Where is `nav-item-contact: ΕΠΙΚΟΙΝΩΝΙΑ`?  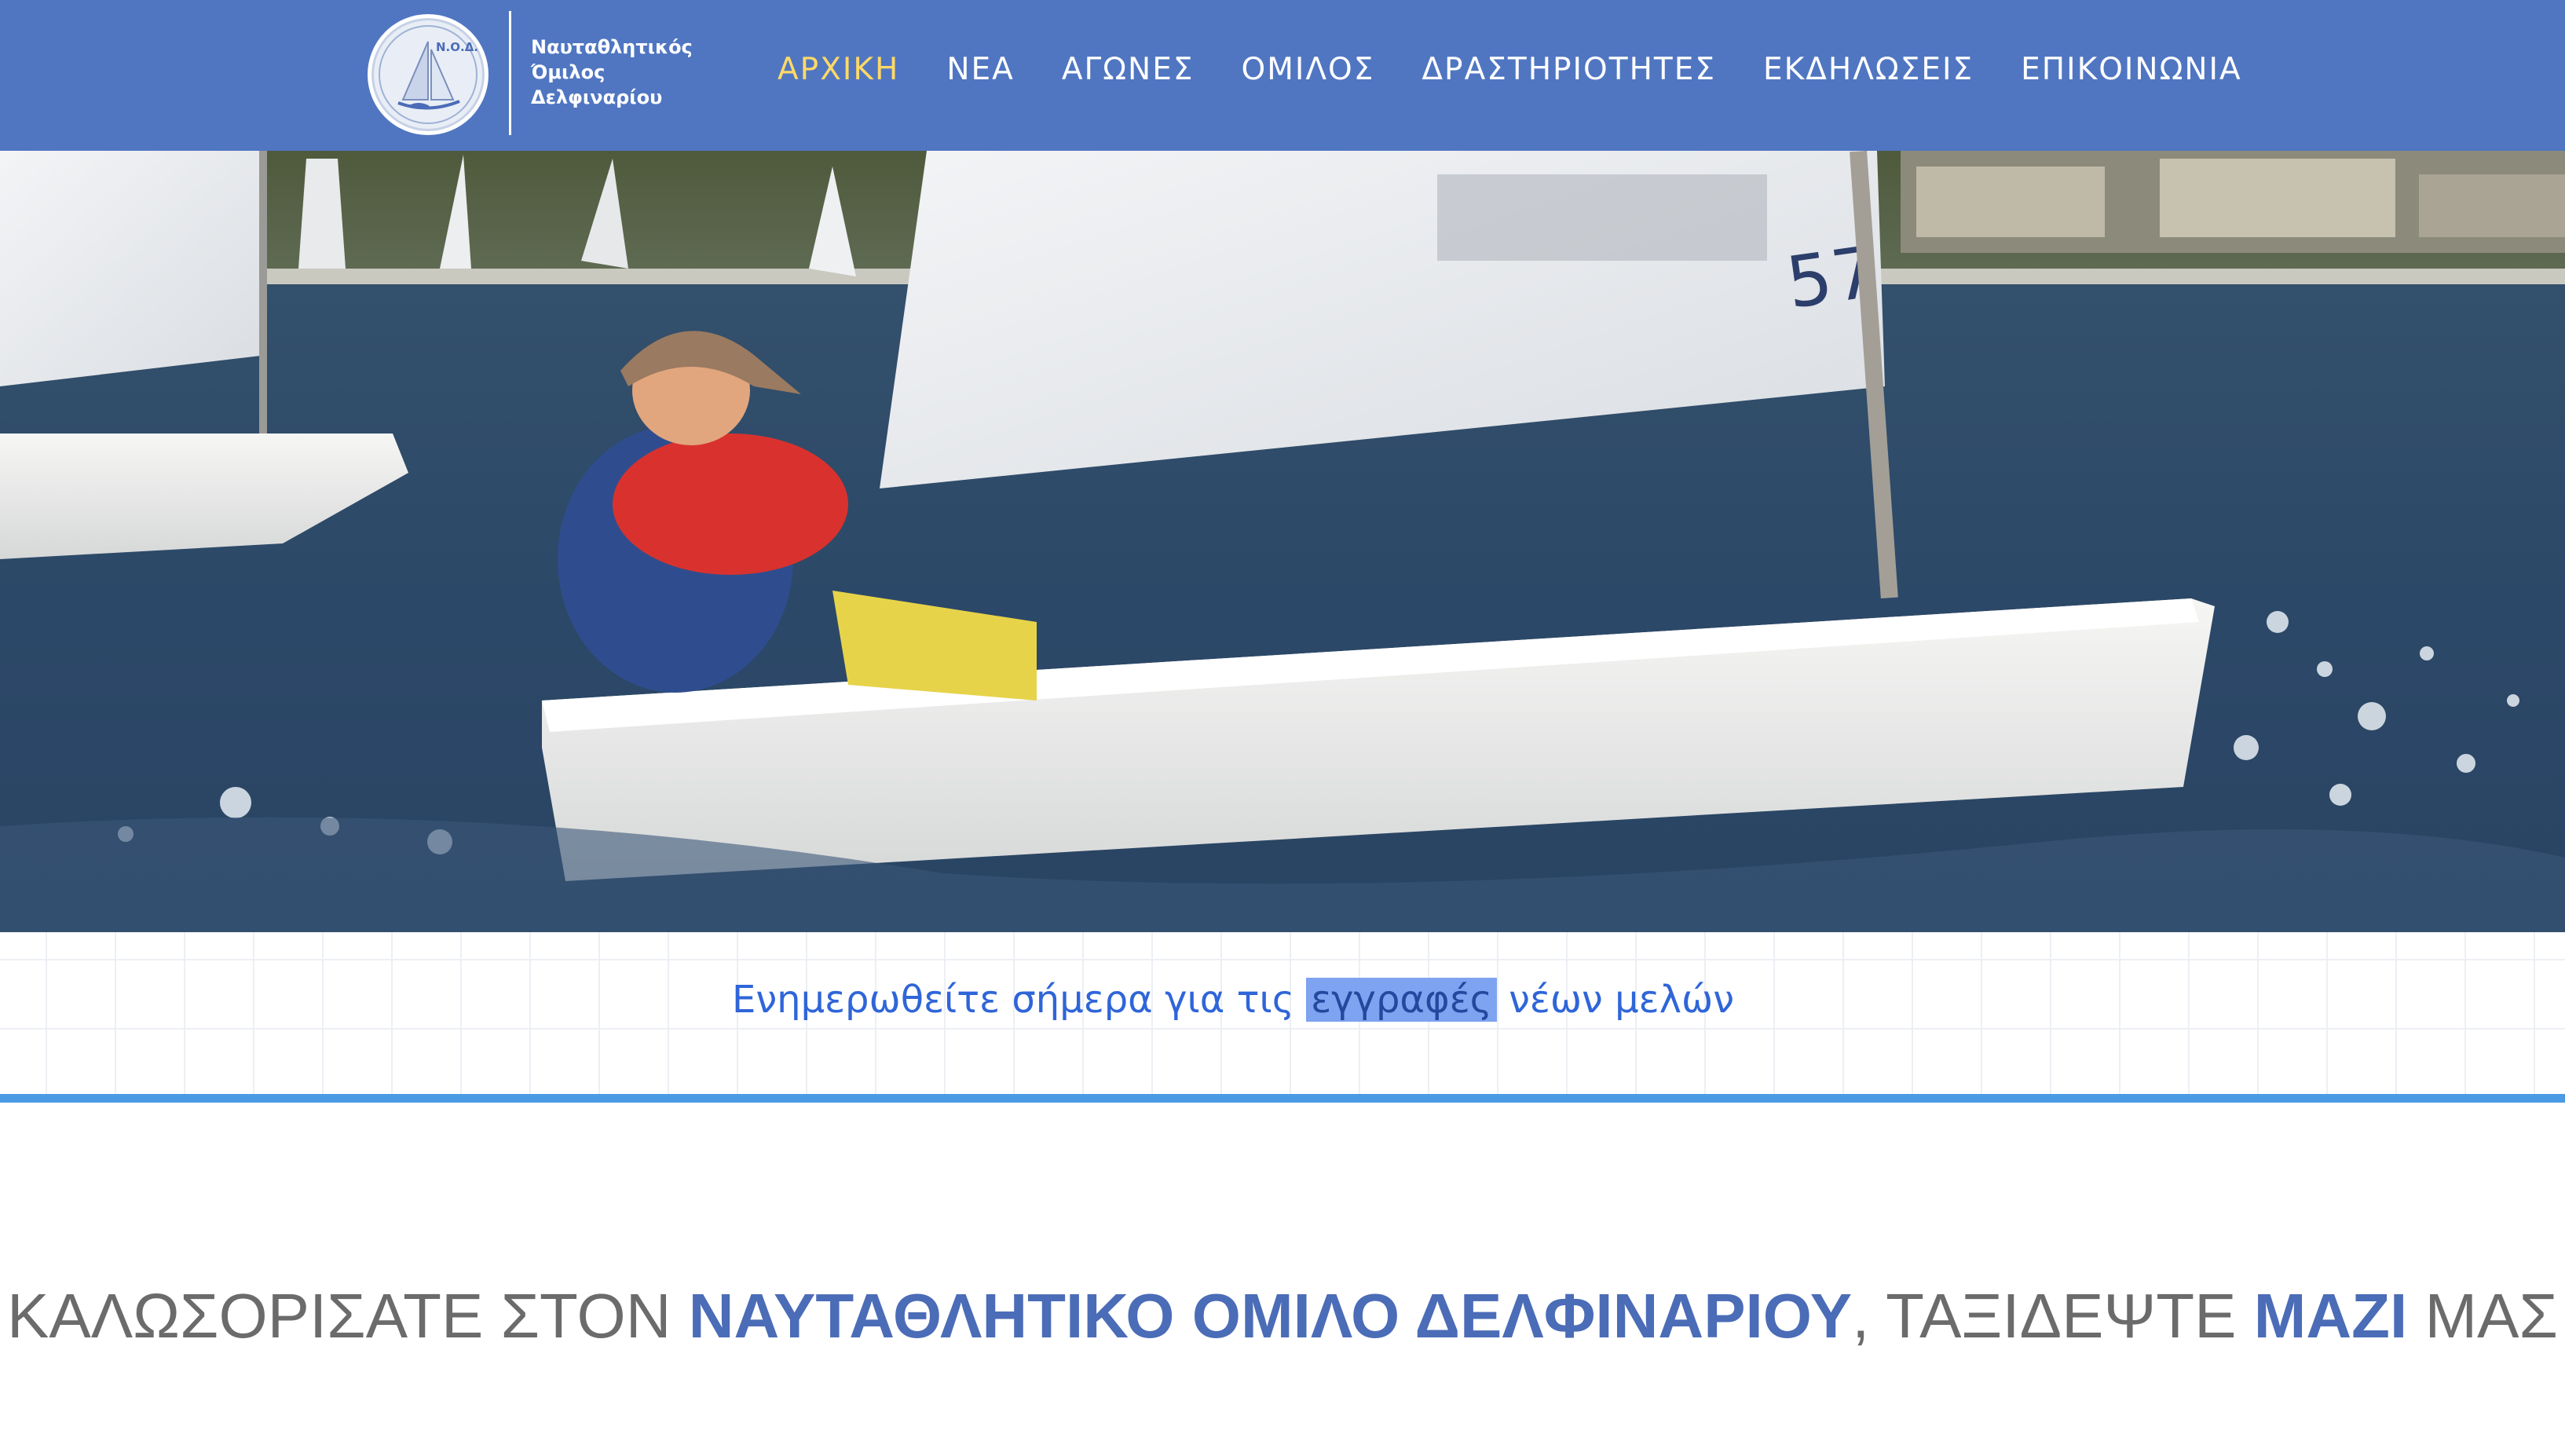
nav-item-contact: ΕΠΙΚΟΙΝΩΝΙΑ is located at coordinates (2131, 69).